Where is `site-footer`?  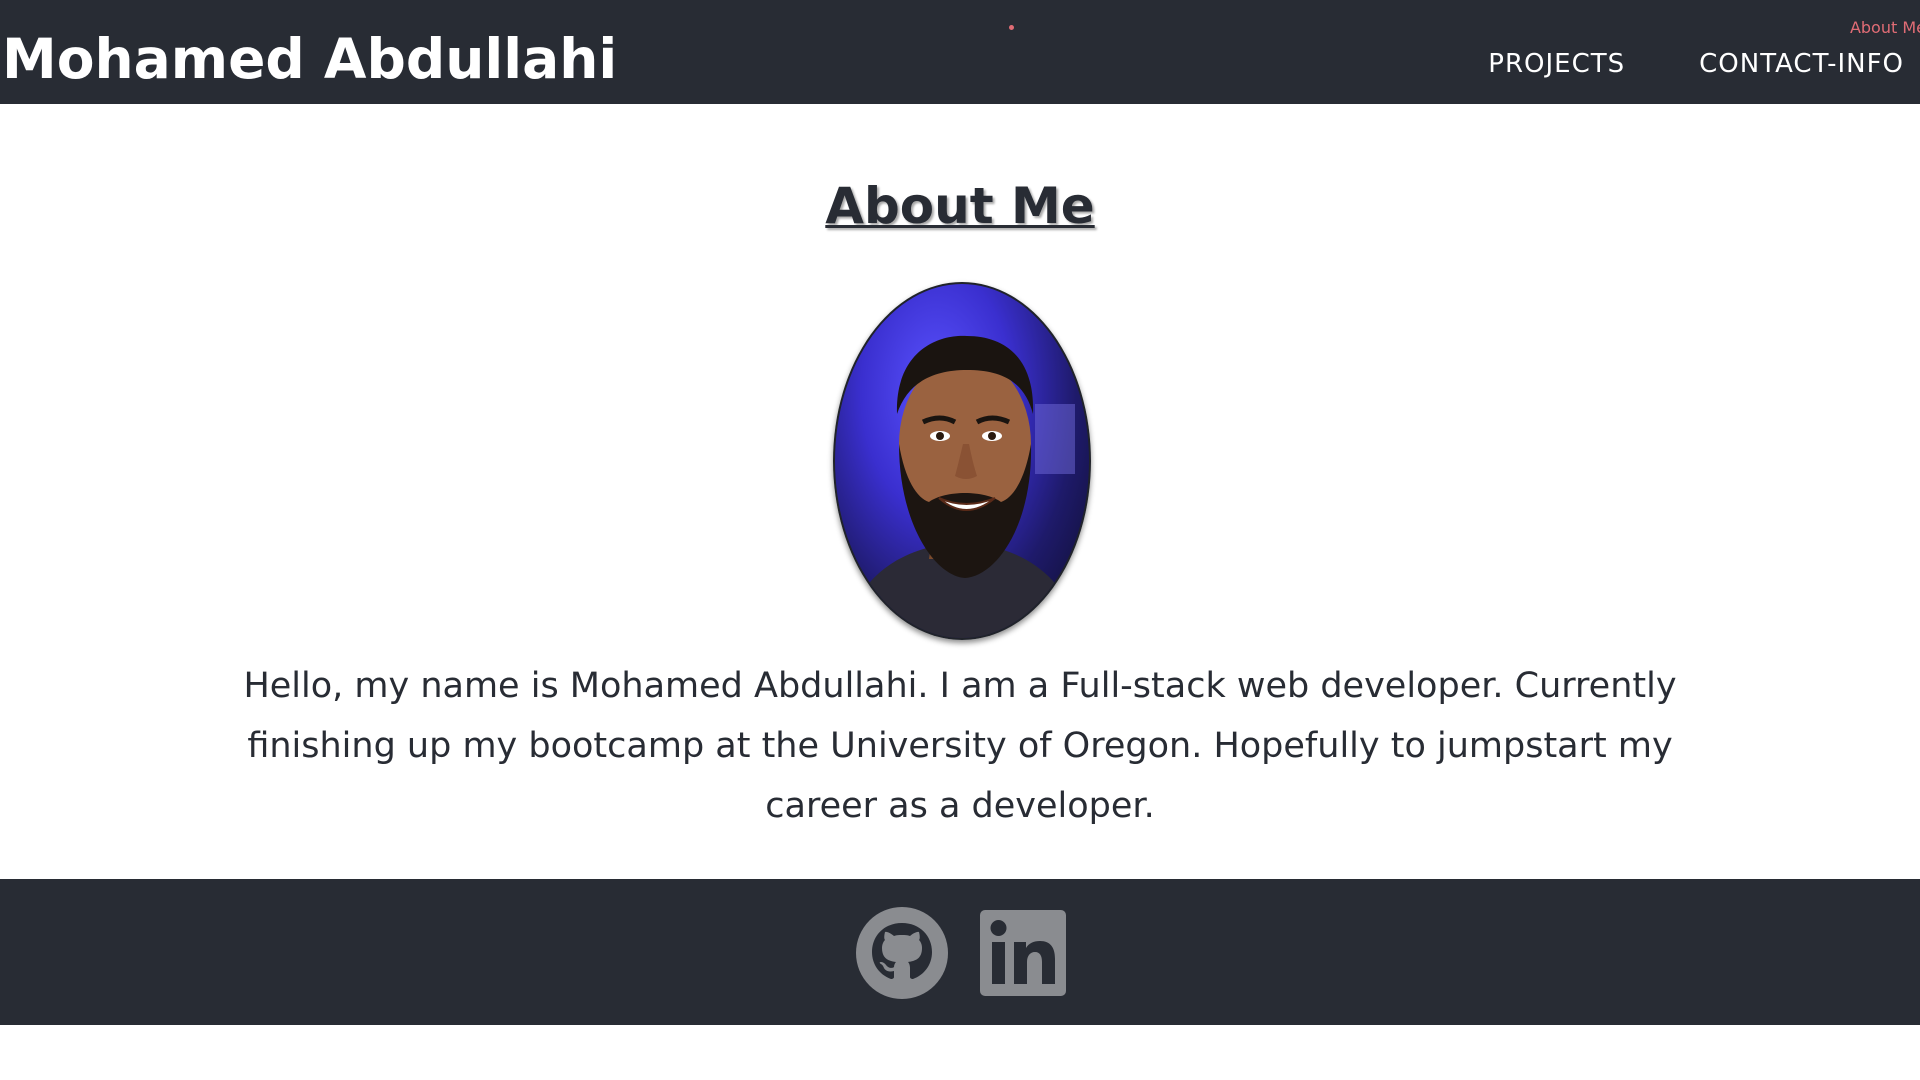 site-footer is located at coordinates (960, 952).